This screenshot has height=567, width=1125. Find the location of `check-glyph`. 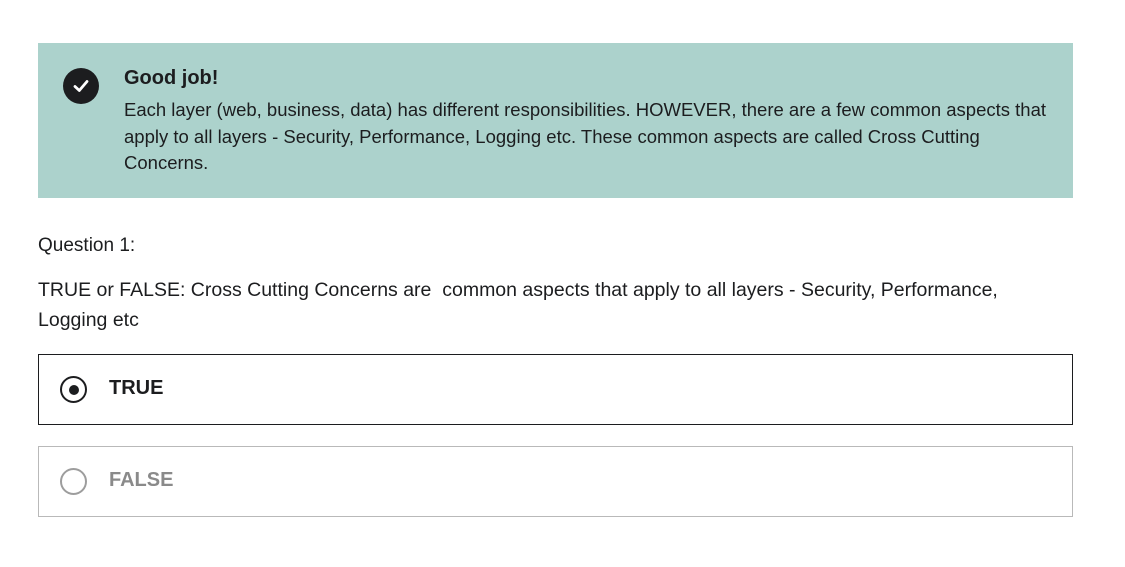

check-glyph is located at coordinates (81, 86).